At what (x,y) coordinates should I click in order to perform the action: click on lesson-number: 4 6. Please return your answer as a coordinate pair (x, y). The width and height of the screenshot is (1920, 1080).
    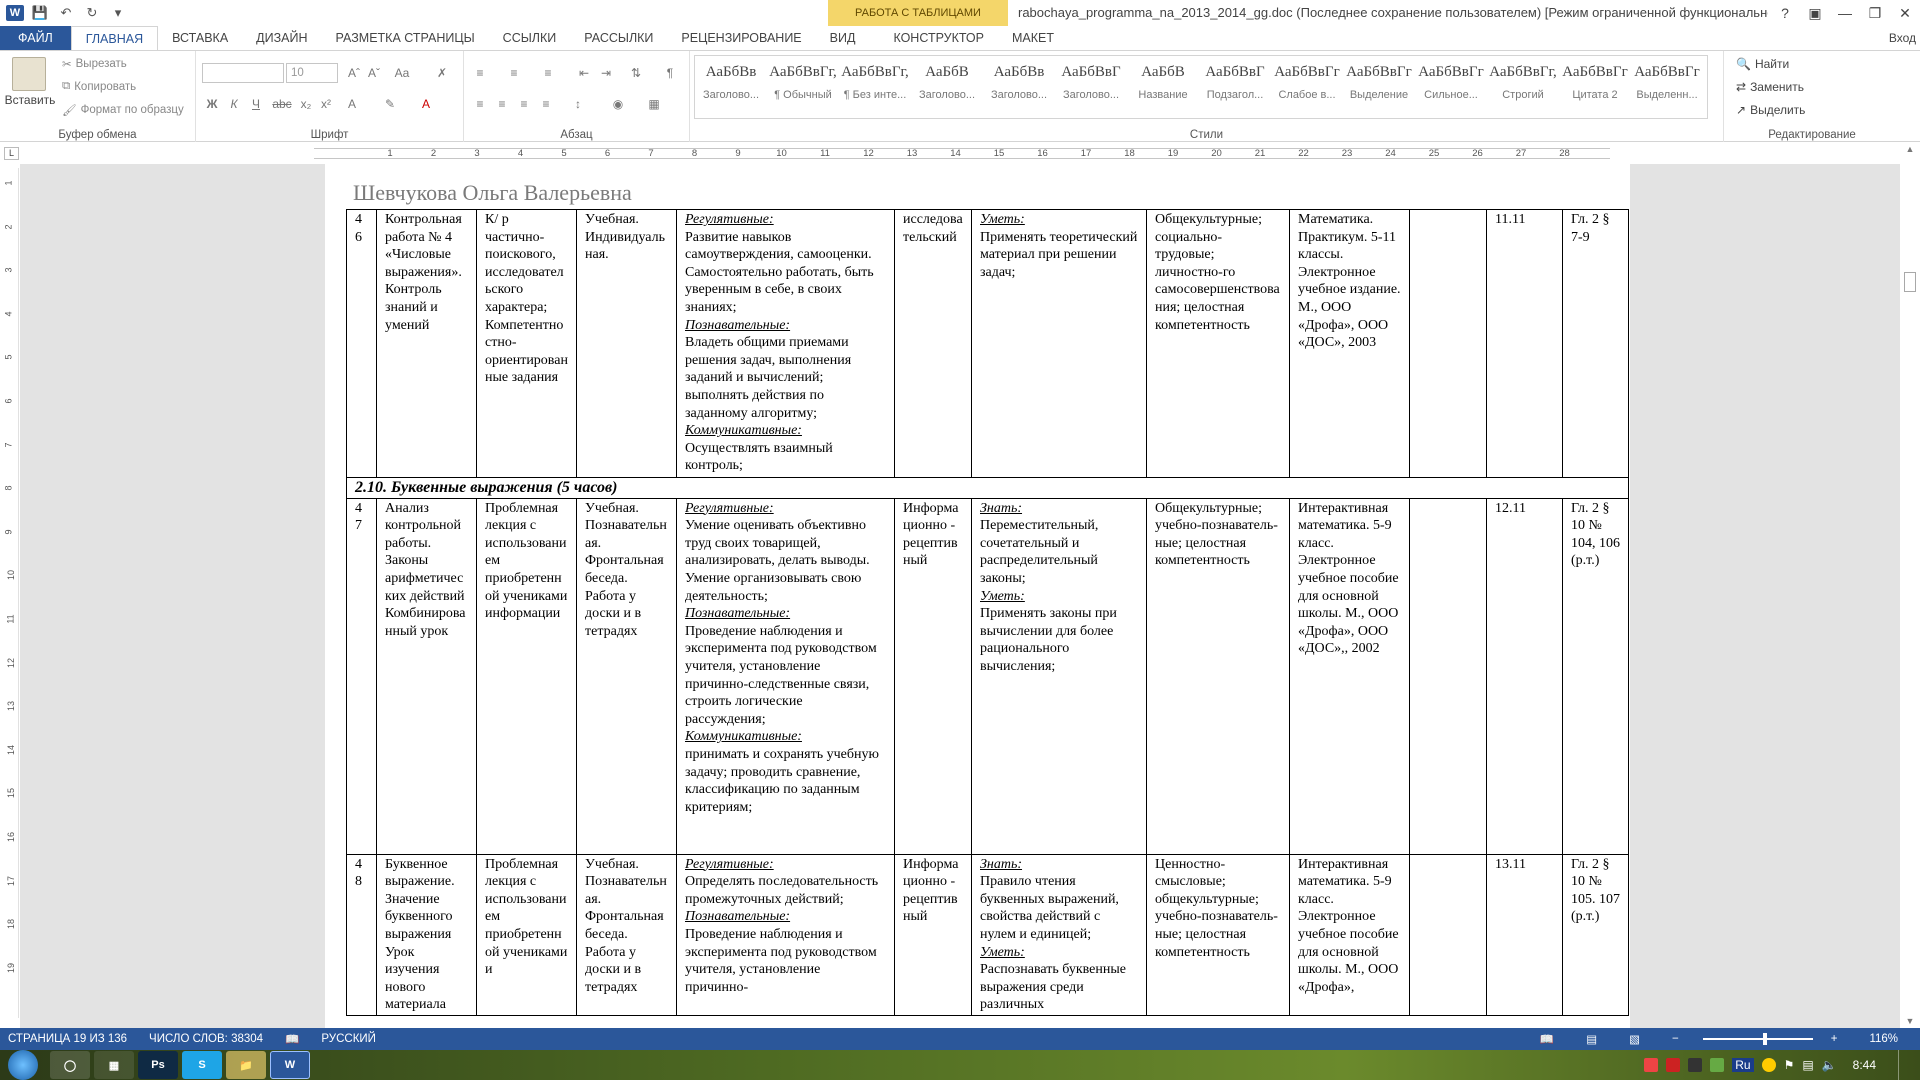
    Looking at the image, I should click on (361, 343).